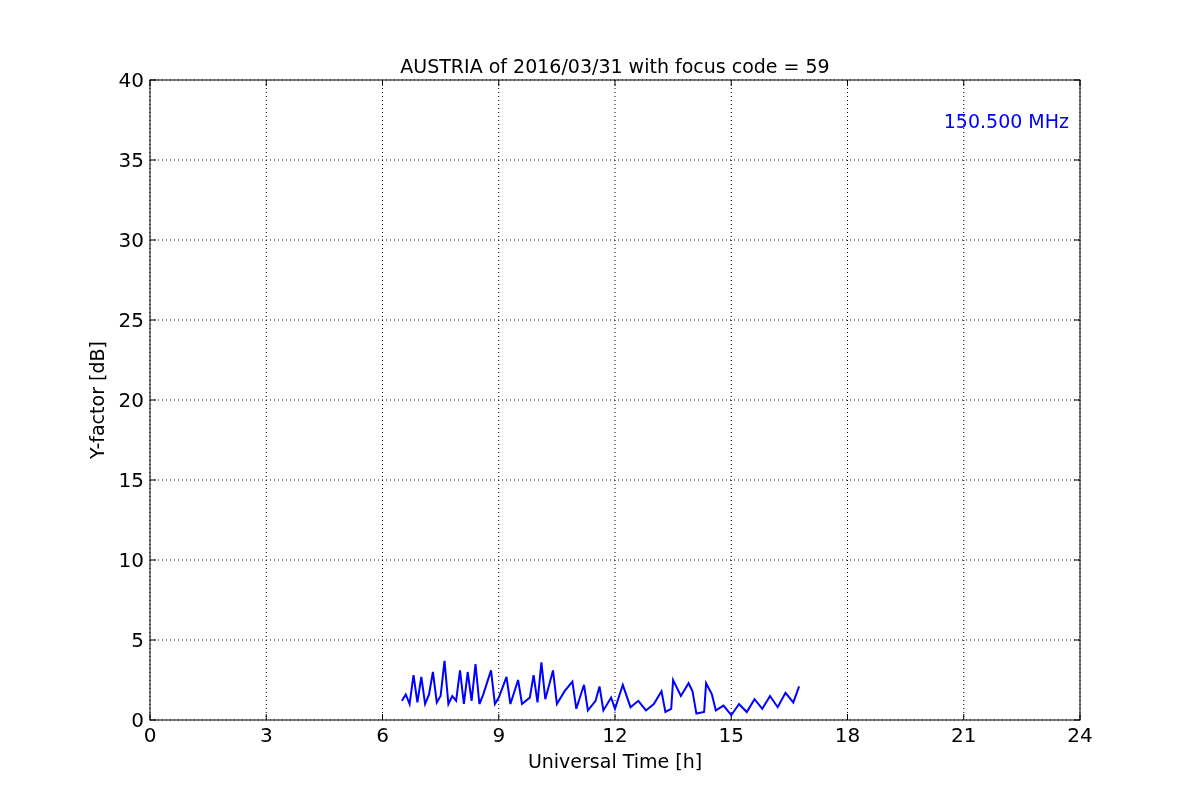 The image size is (1200, 800). What do you see at coordinates (131, 80) in the screenshot?
I see `tick-label: 40` at bounding box center [131, 80].